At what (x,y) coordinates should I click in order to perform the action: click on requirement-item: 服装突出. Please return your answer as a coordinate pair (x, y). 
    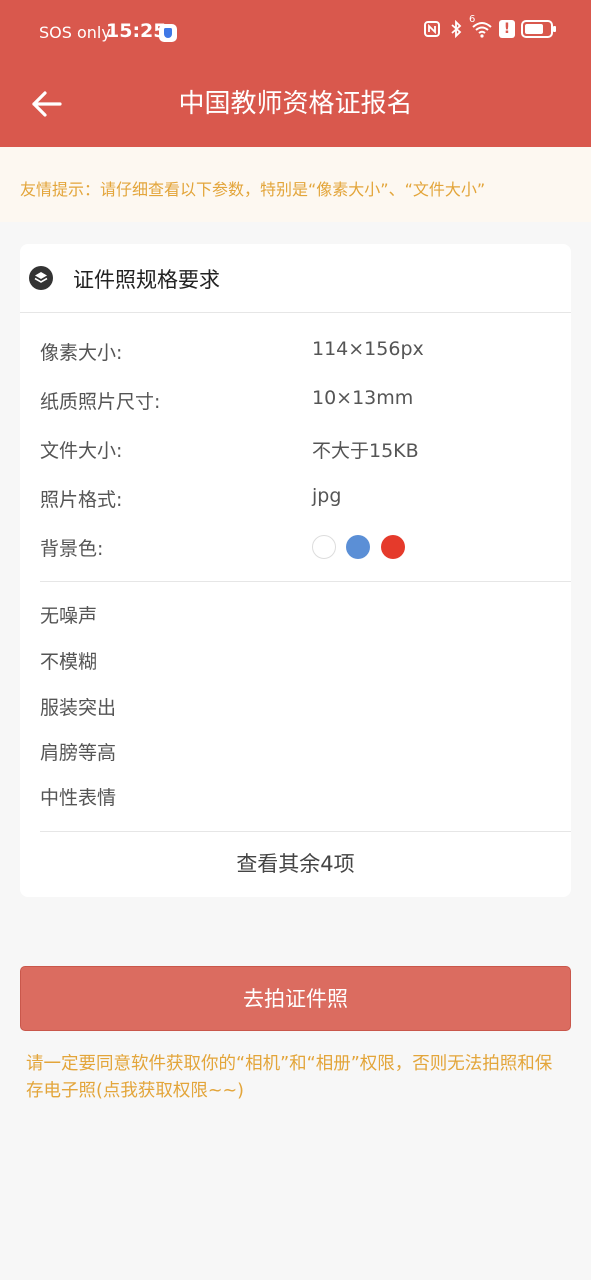
    Looking at the image, I should click on (78, 708).